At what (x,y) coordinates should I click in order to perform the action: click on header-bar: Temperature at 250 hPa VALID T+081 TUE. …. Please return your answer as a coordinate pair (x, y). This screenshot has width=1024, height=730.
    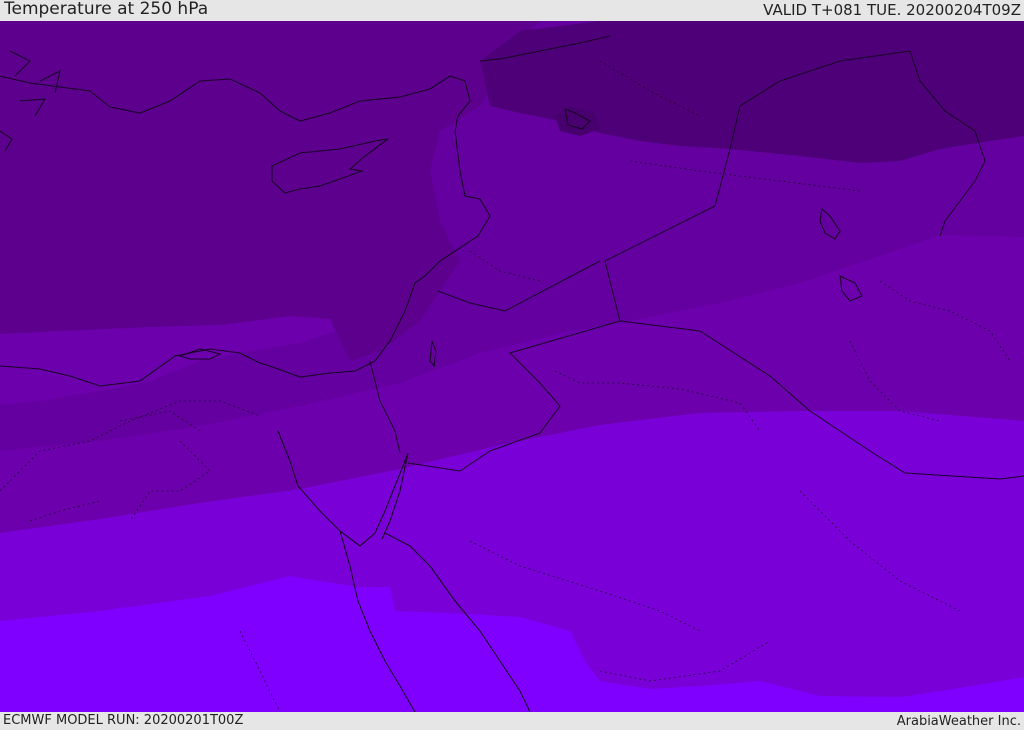
    Looking at the image, I should click on (512, 10).